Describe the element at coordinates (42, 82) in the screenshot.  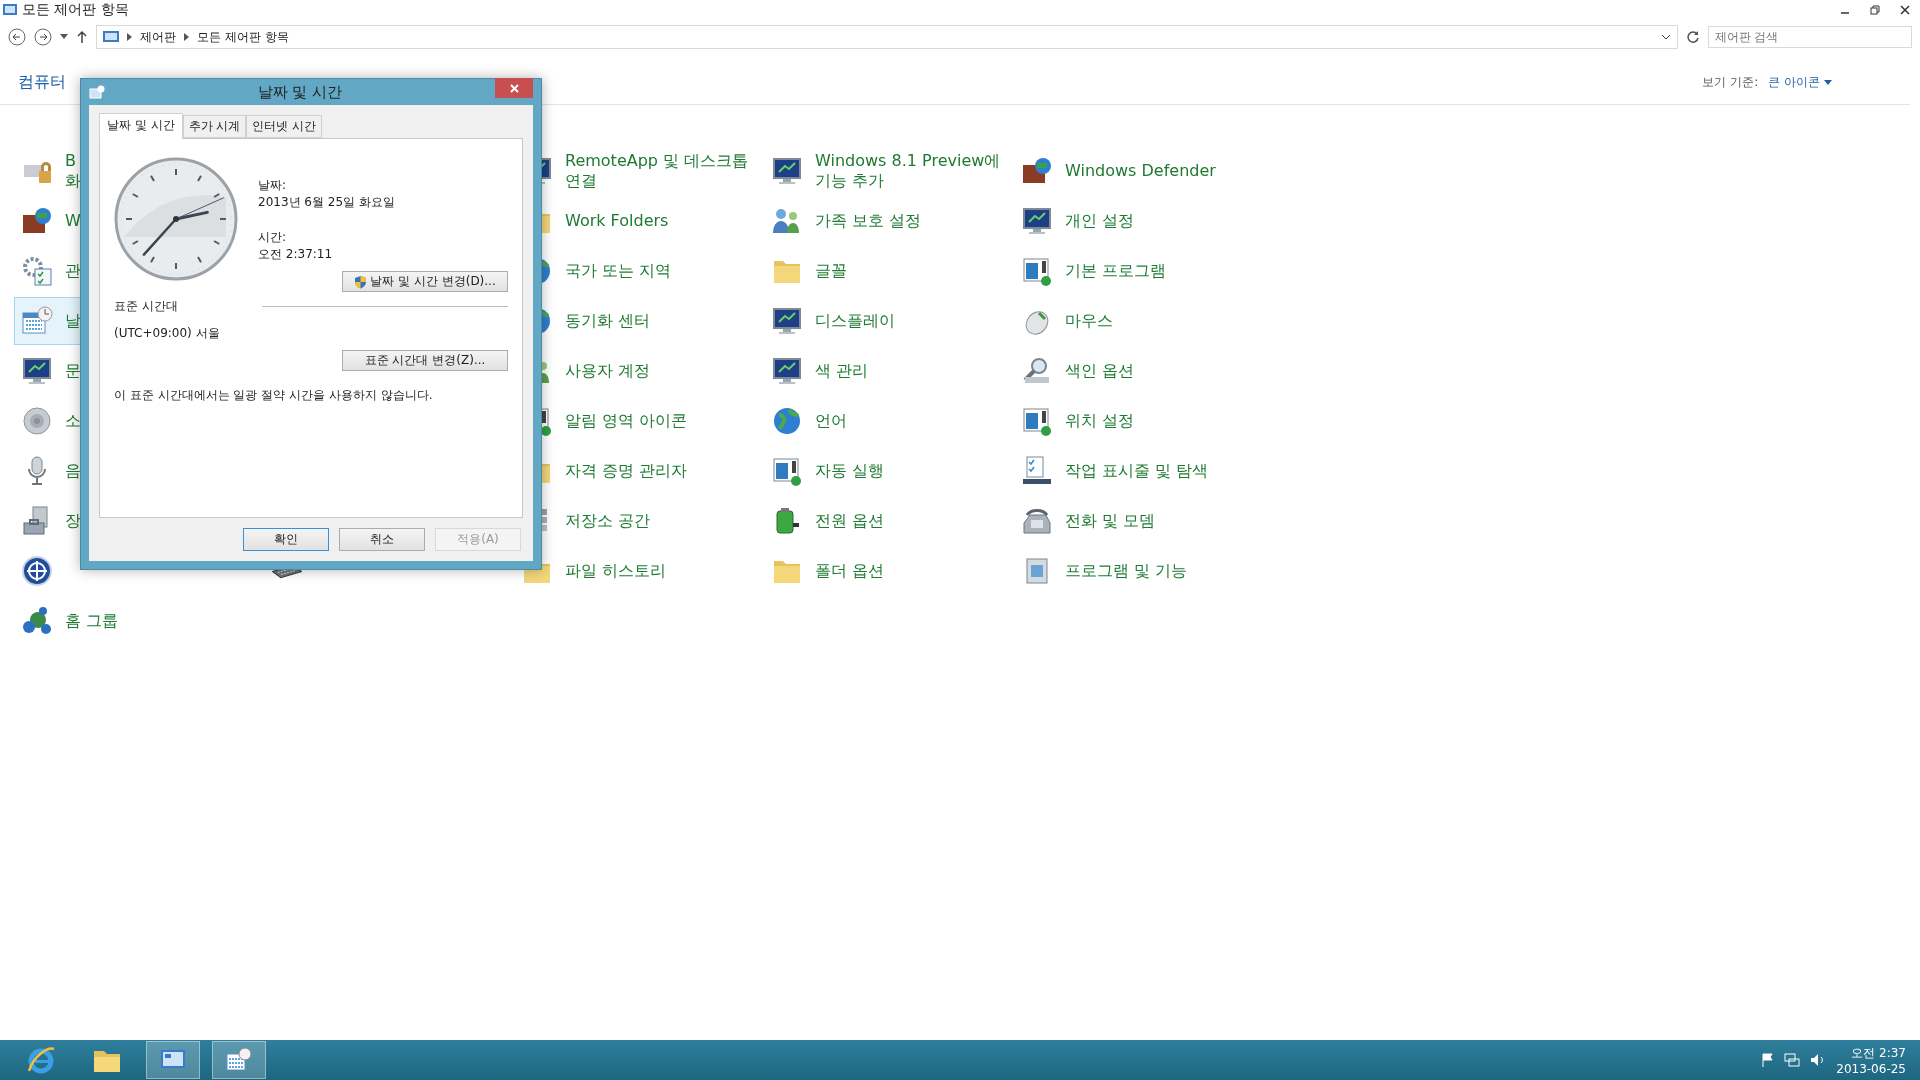
I see `page-heading: 컴퓨터` at that location.